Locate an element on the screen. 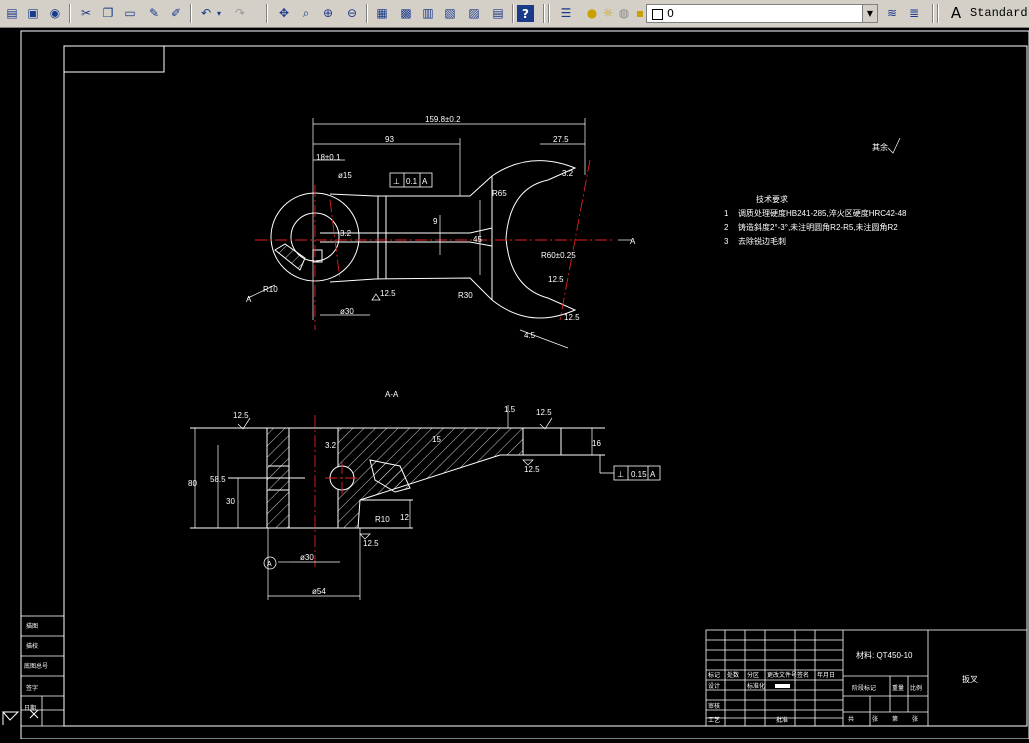  dim-label: 30 is located at coordinates (230, 501).